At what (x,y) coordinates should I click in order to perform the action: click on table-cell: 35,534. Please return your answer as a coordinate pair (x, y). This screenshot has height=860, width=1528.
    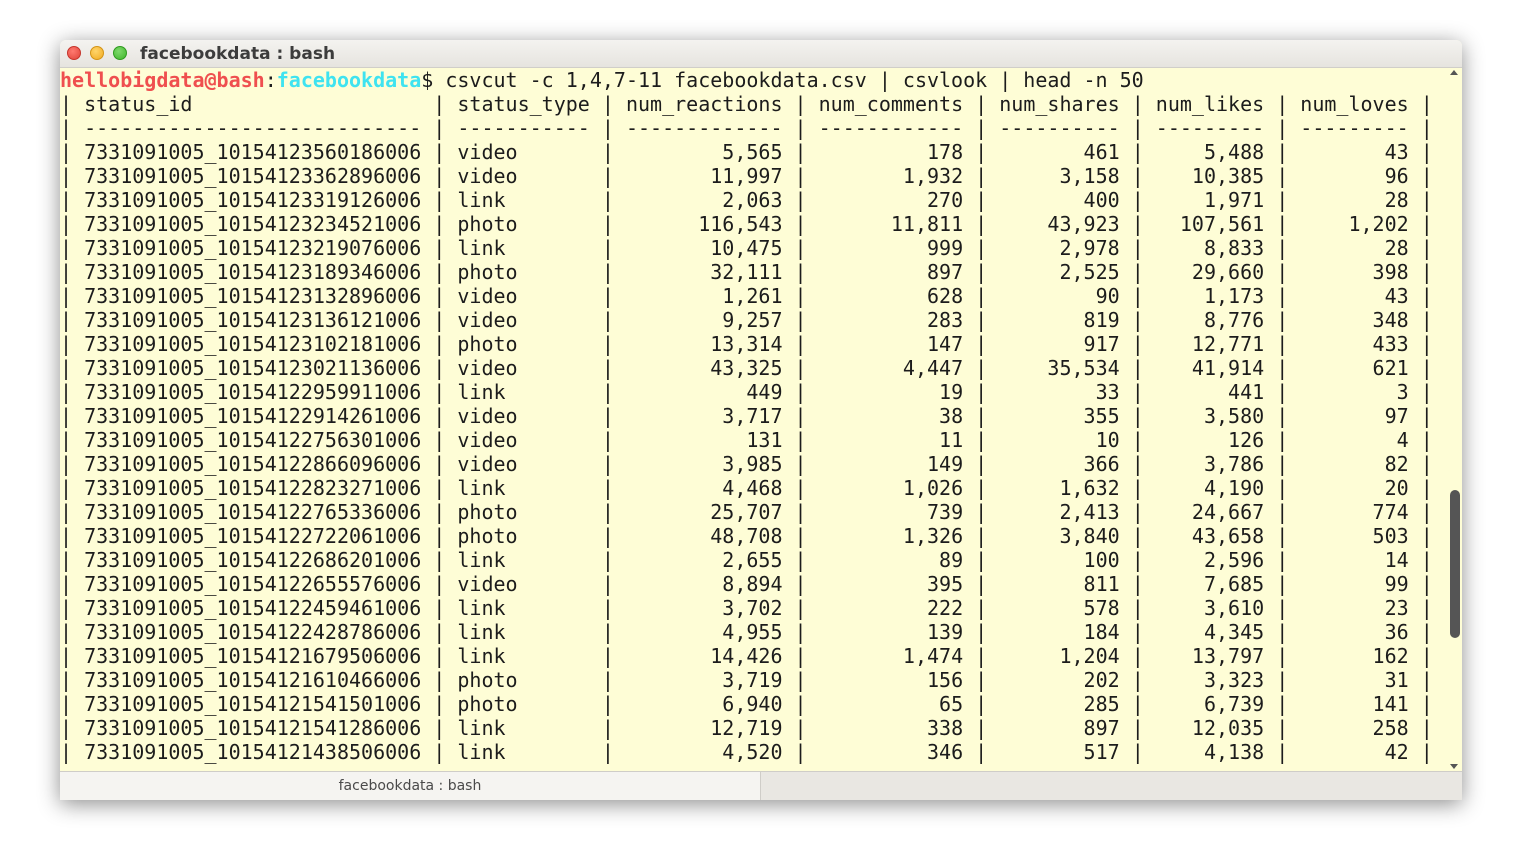
    Looking at the image, I should click on (1059, 368).